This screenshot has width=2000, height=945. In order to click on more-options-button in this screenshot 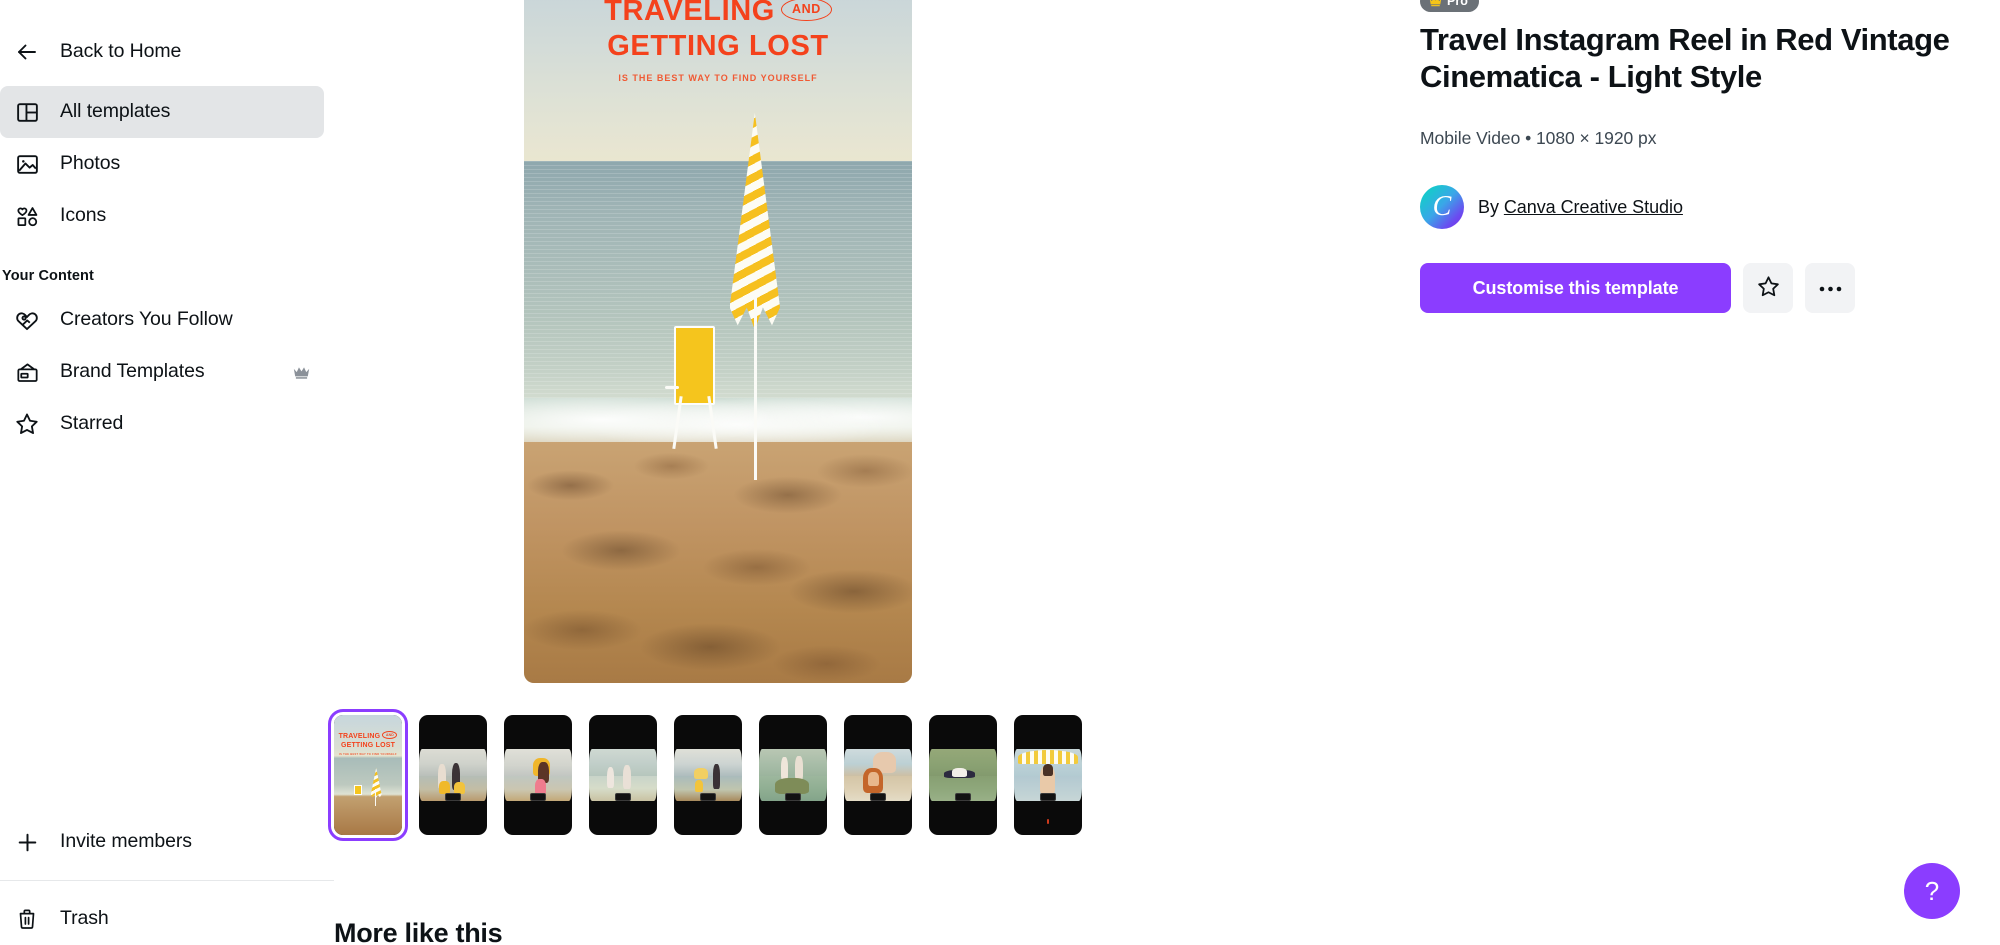, I will do `click(1830, 288)`.